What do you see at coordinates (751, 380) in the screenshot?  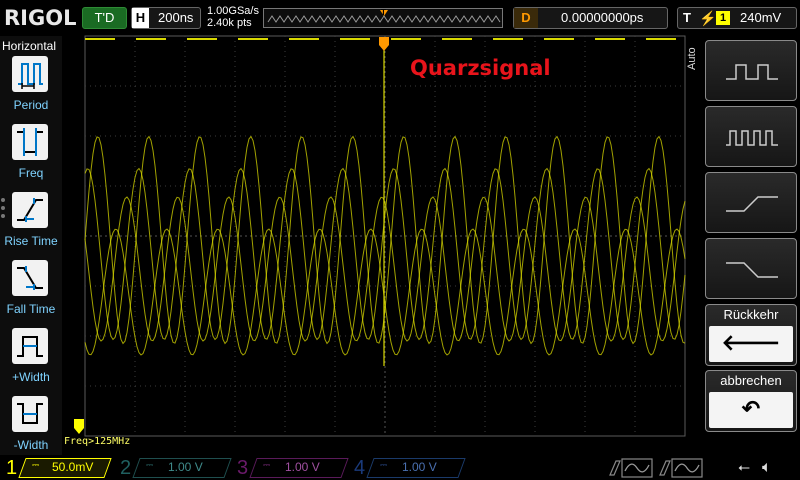 I see `cancel-label: abbrechen` at bounding box center [751, 380].